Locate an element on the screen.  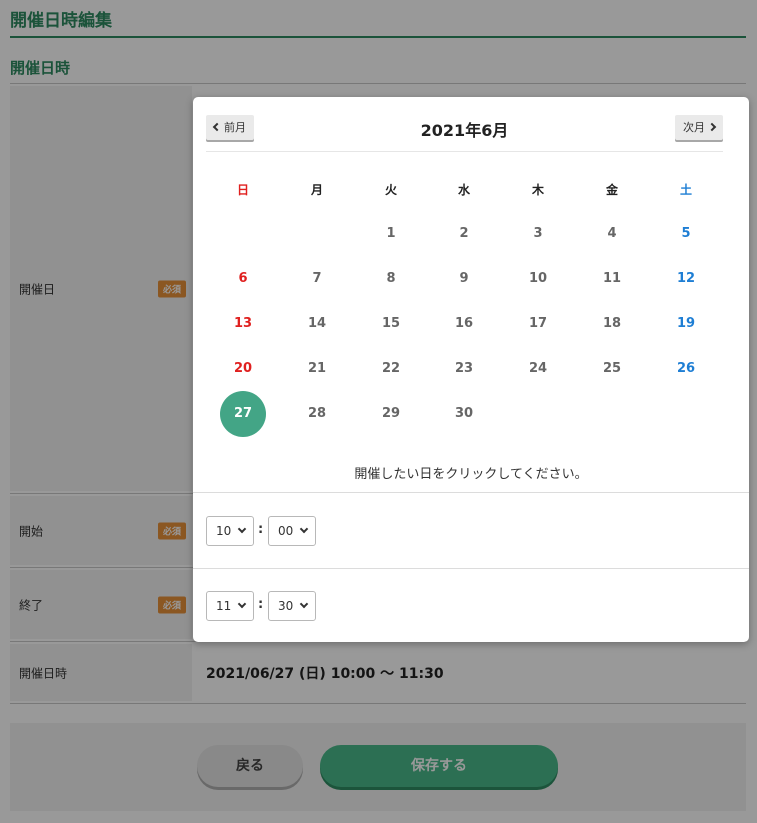
calendar-header: 前月 2021年6月 次月 is located at coordinates (464, 132).